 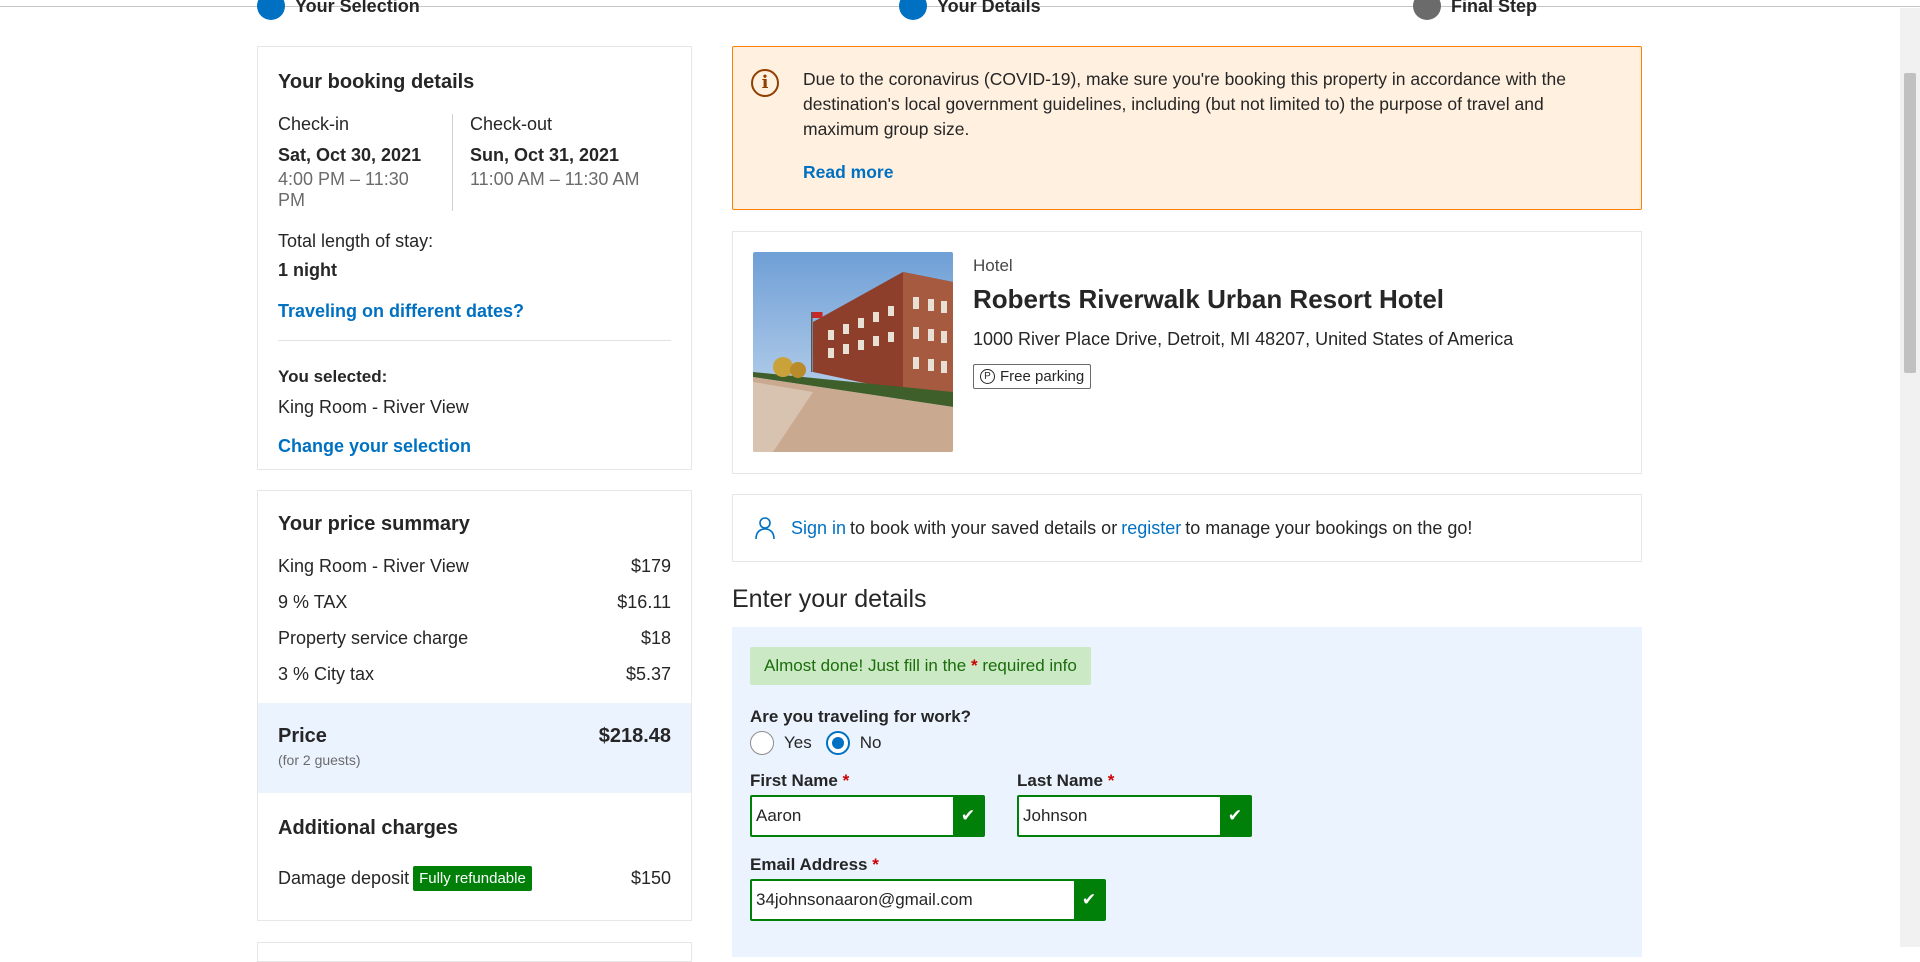 What do you see at coordinates (376, 82) in the screenshot?
I see `booking-details-title: Your booking details` at bounding box center [376, 82].